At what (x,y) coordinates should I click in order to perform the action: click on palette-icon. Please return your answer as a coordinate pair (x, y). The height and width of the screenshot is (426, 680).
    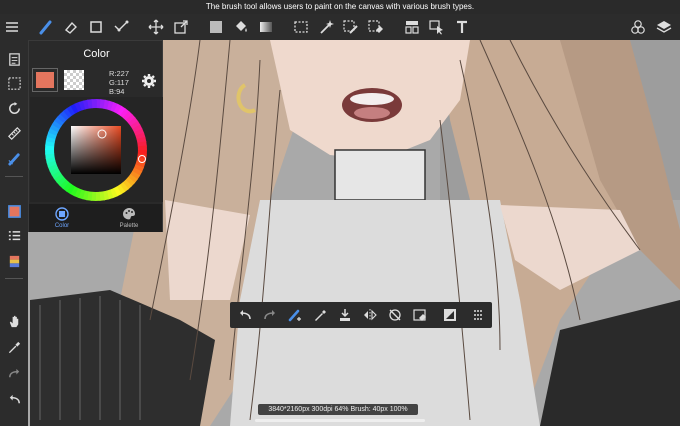
    Looking at the image, I should click on (129, 214).